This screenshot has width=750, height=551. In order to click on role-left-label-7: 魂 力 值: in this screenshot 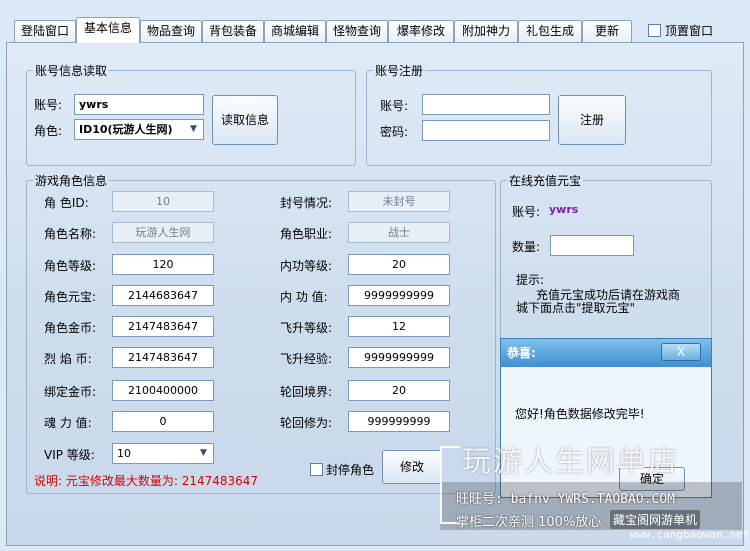, I will do `click(68, 423)`.